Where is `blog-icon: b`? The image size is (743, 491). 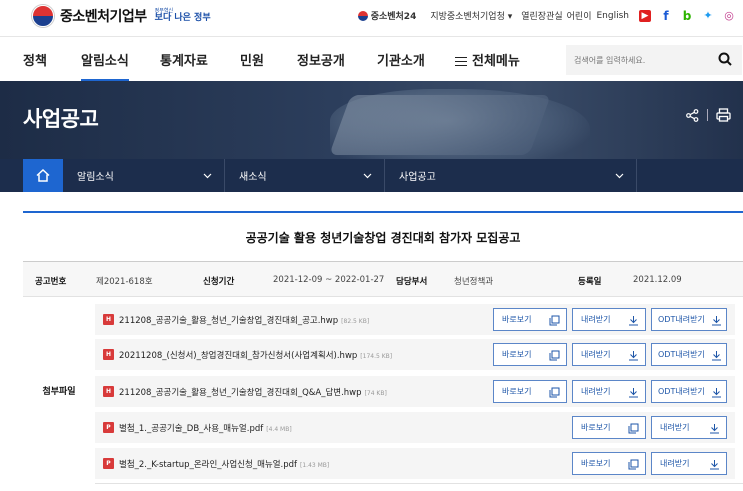
blog-icon: b is located at coordinates (687, 16).